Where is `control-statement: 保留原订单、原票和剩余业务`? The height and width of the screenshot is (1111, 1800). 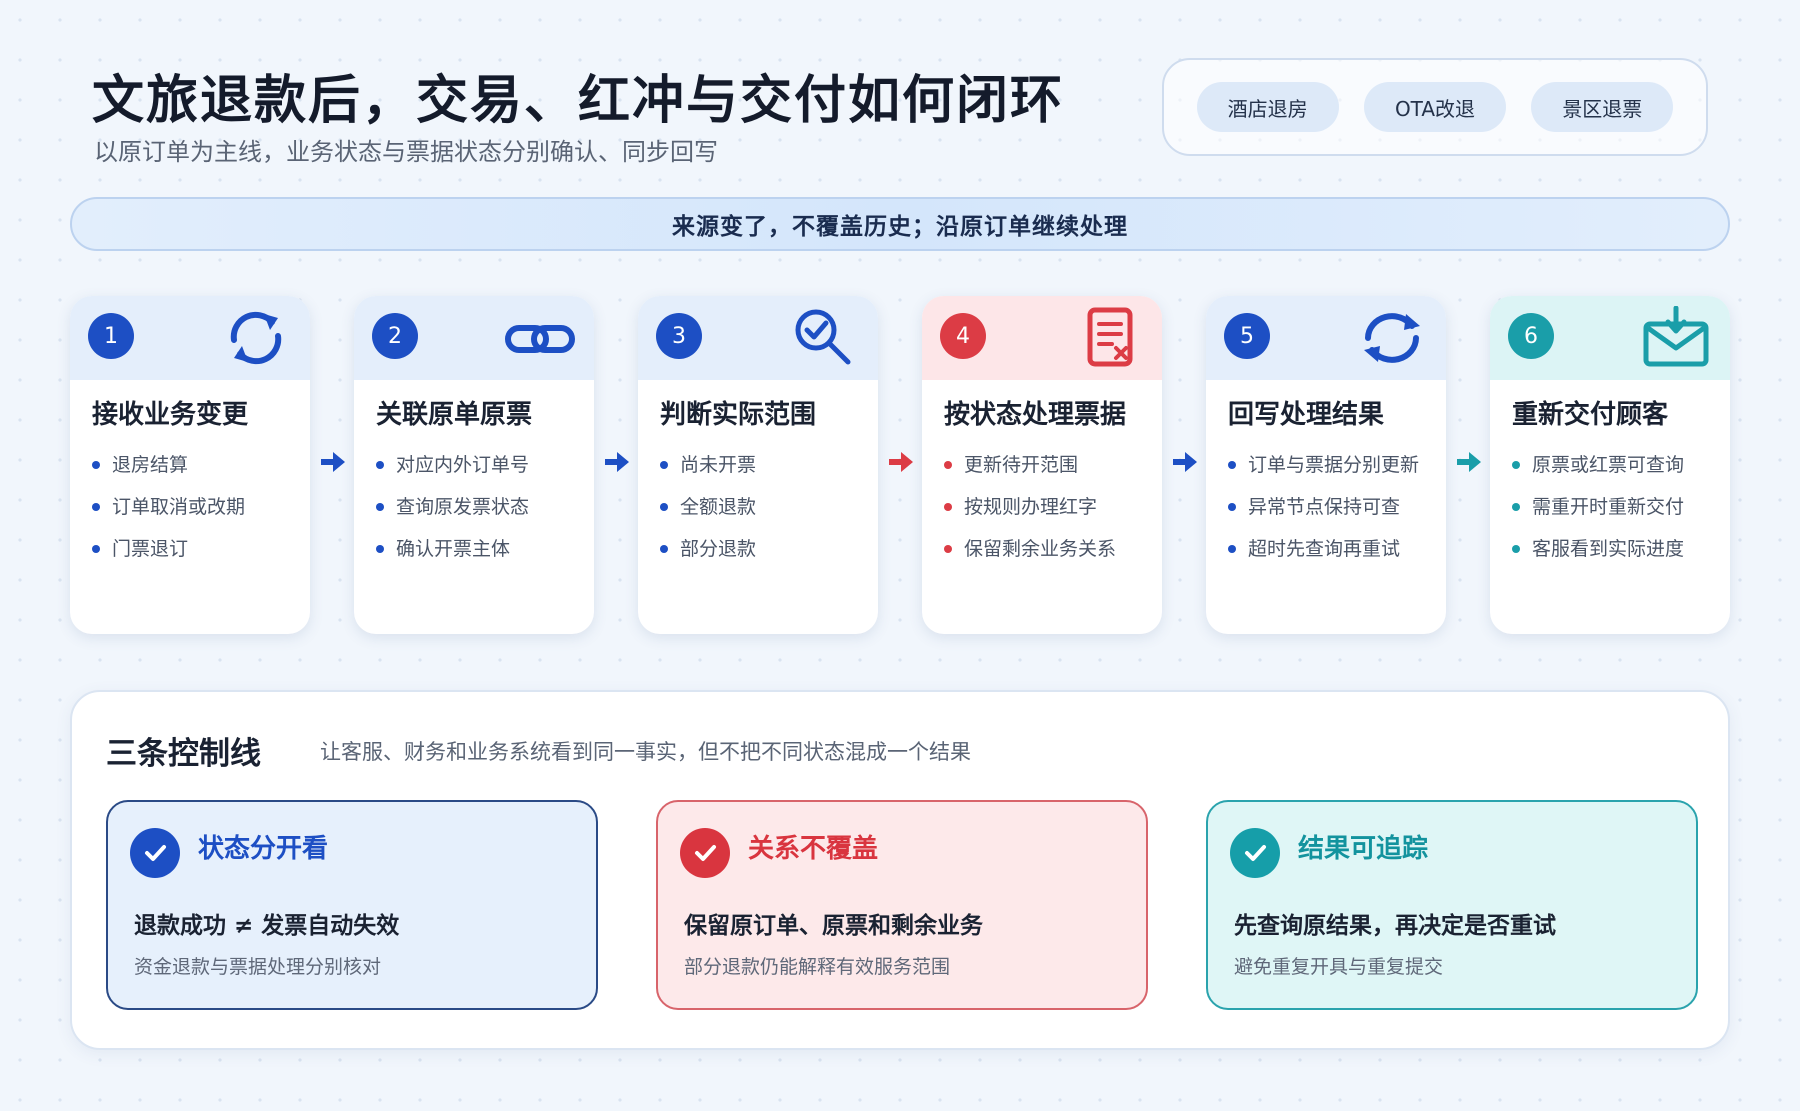 control-statement: 保留原订单、原票和剩余业务 is located at coordinates (833, 926).